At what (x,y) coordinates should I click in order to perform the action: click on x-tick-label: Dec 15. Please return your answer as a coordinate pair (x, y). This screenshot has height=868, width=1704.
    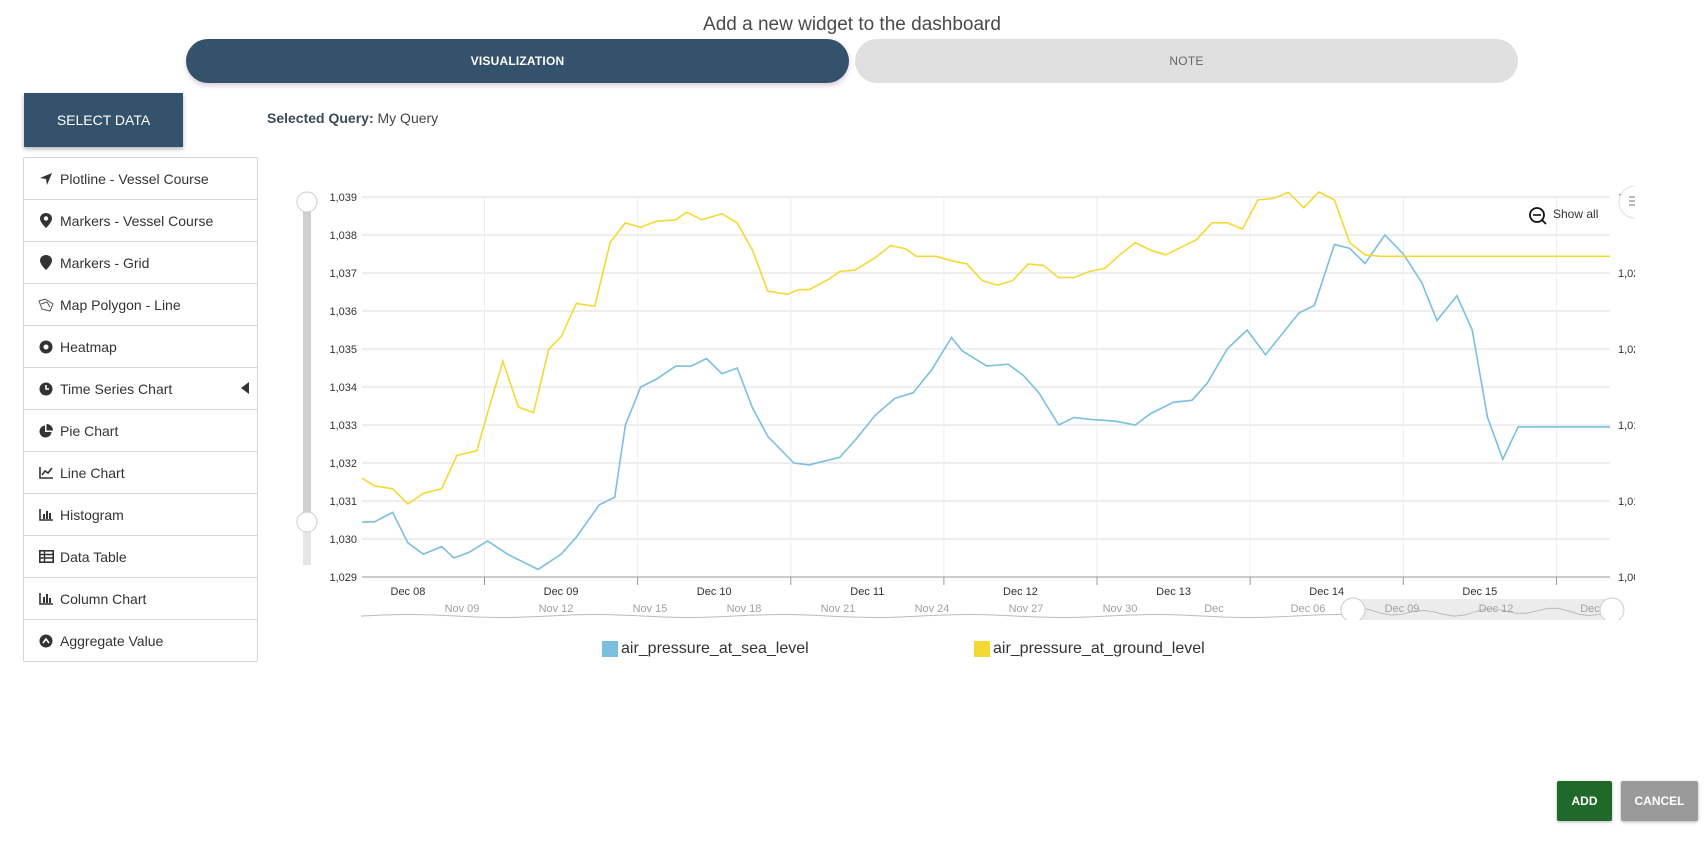
    Looking at the image, I should click on (1479, 592).